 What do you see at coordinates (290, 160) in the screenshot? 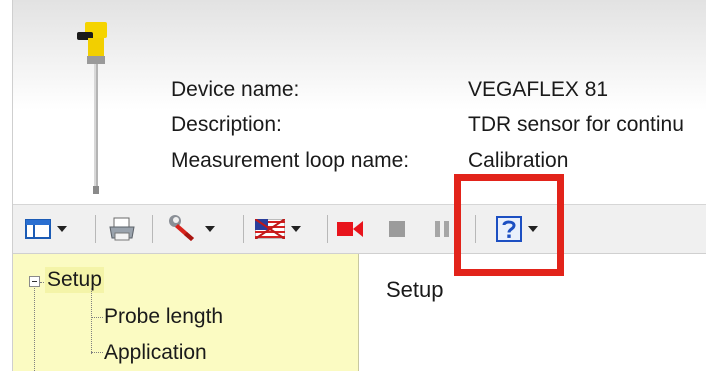
I see `loop-name-label: Measurement loop name:` at bounding box center [290, 160].